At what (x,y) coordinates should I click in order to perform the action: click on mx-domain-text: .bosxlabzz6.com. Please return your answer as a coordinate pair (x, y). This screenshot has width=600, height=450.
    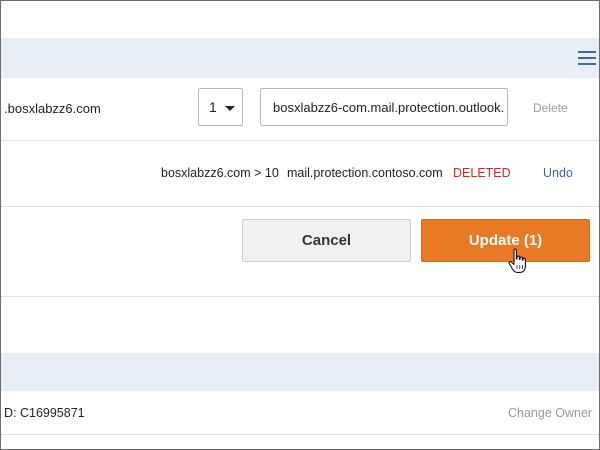
    Looking at the image, I should click on (52, 108).